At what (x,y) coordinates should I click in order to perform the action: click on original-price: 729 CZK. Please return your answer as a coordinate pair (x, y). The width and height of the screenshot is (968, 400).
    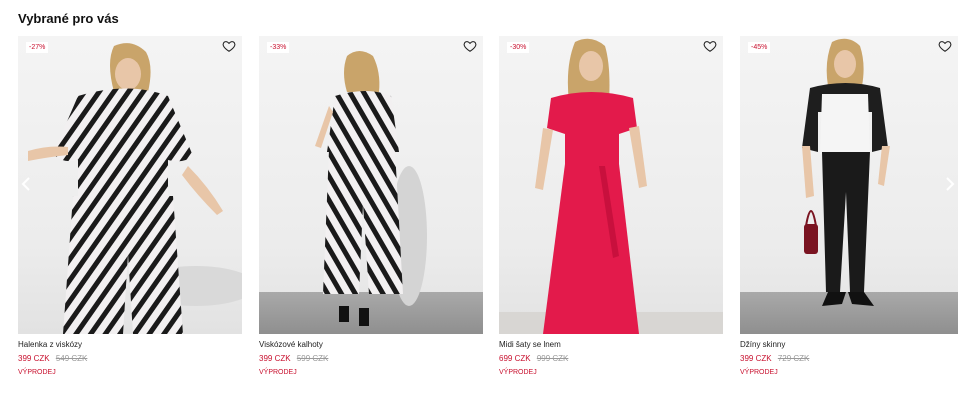
    Looking at the image, I should click on (793, 358).